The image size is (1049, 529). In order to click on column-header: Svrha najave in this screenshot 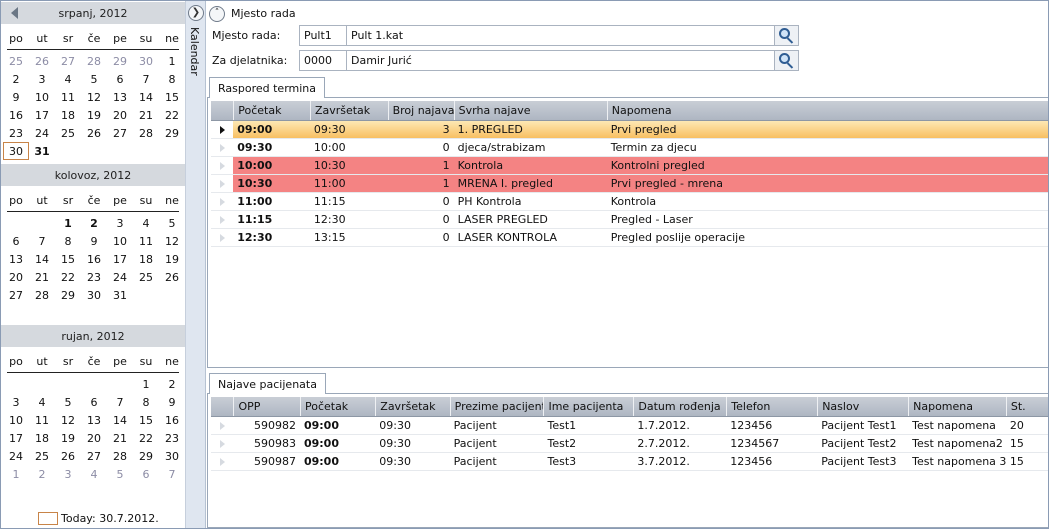, I will do `click(530, 110)`.